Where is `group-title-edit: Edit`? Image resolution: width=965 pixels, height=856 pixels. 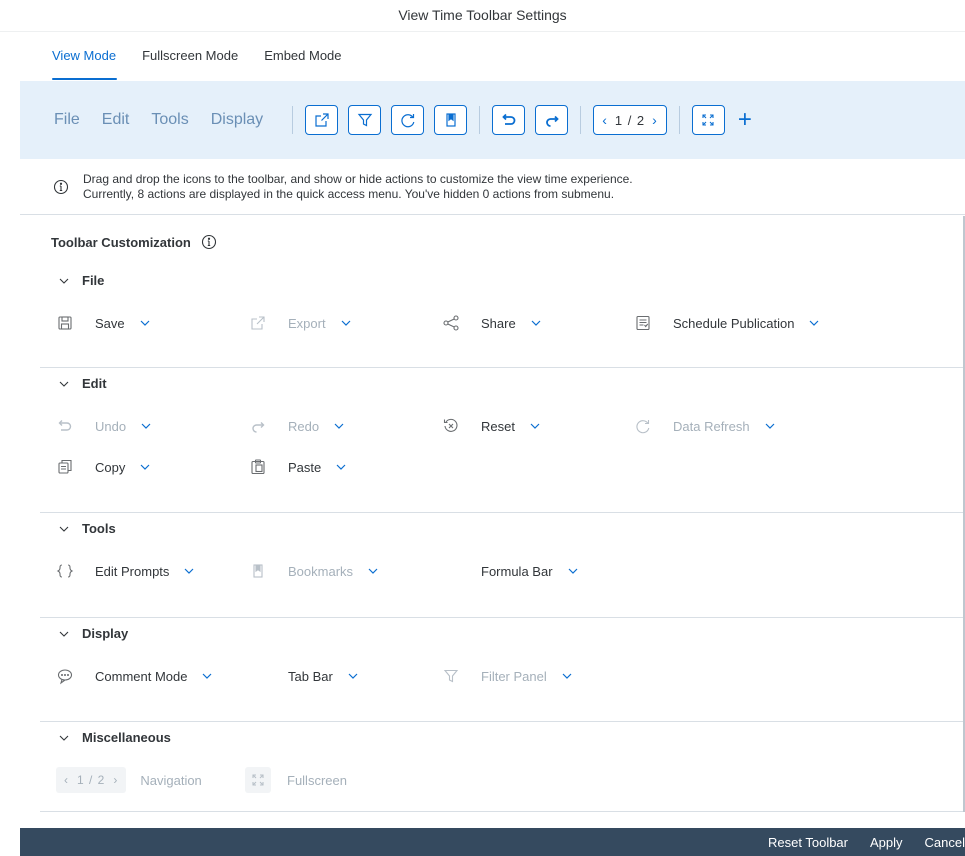 group-title-edit: Edit is located at coordinates (94, 383).